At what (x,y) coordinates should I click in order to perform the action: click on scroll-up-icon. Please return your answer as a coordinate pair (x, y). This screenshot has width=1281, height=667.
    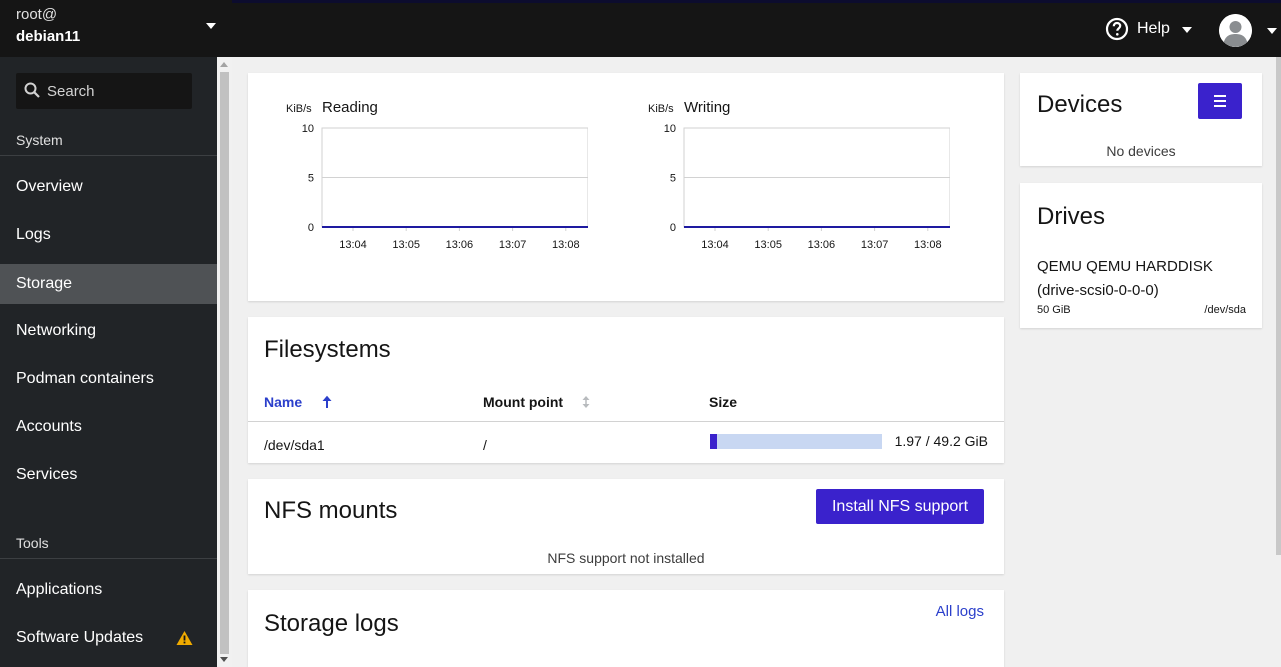
    Looking at the image, I should click on (224, 64).